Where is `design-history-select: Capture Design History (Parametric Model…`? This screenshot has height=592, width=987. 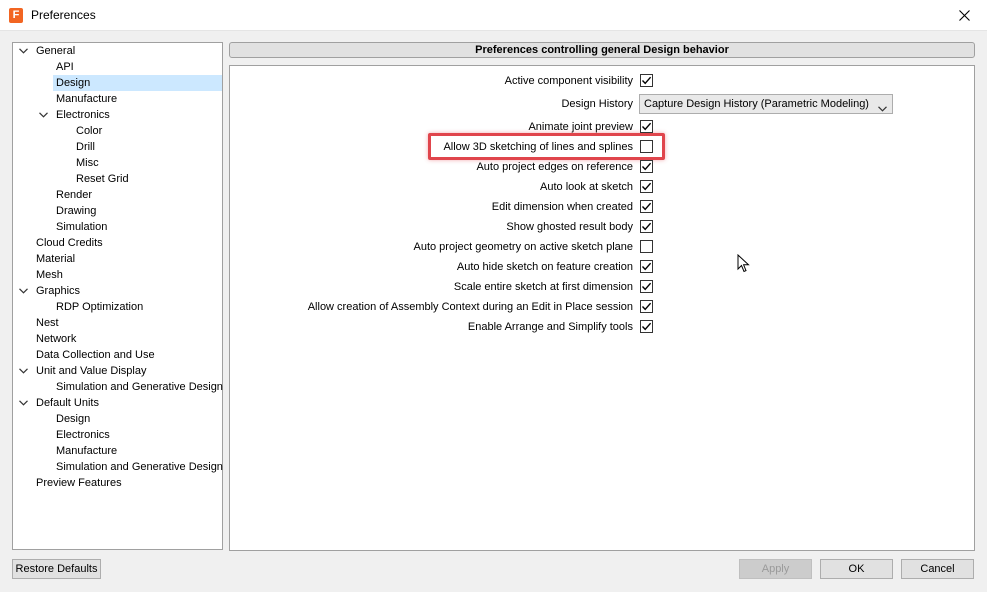
design-history-select: Capture Design History (Parametric Model… is located at coordinates (766, 104).